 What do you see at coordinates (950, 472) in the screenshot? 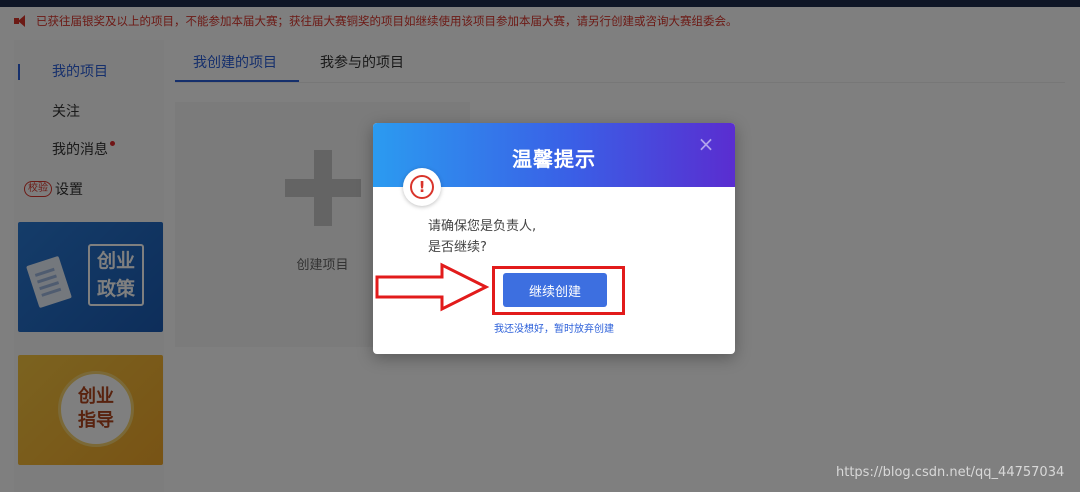
I see `watermark: https://blog.csdn.net/qq_44757034` at bounding box center [950, 472].